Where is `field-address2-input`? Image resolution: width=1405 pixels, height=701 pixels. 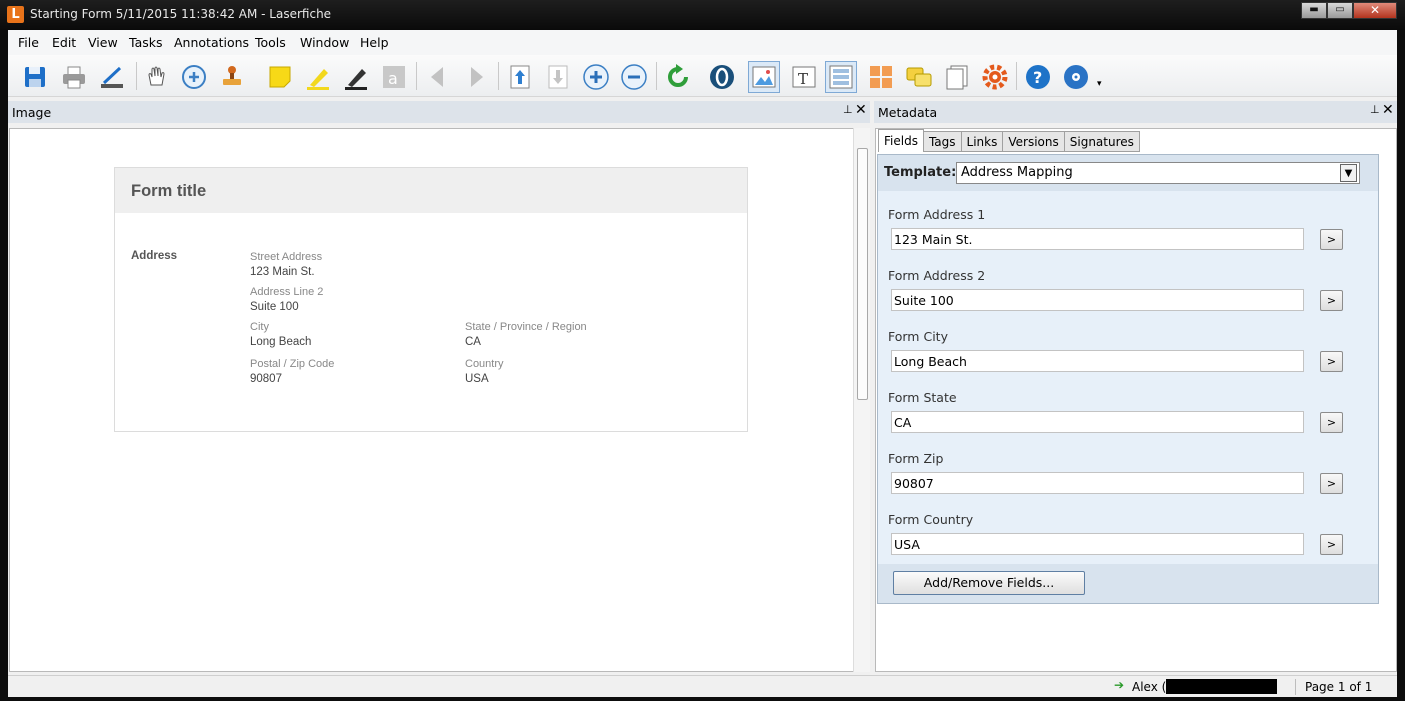 field-address2-input is located at coordinates (1097, 300).